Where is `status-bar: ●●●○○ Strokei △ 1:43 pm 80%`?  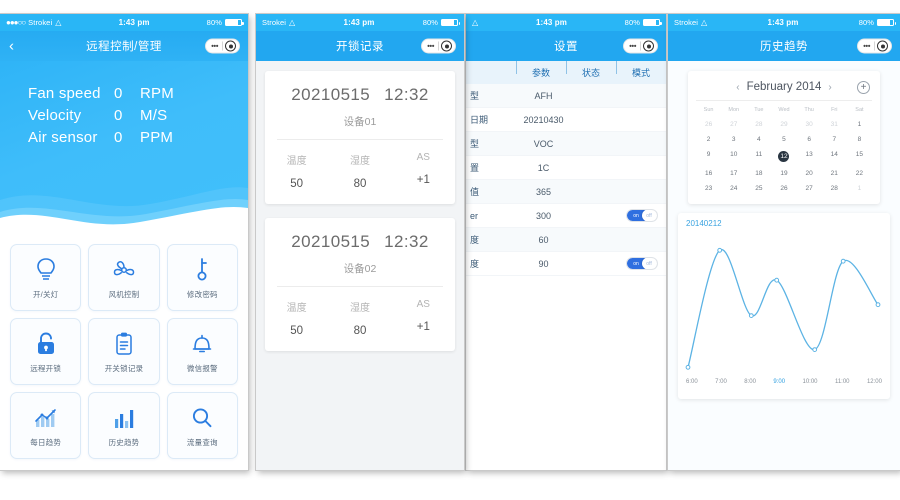 status-bar: ●●●○○ Strokei △ 1:43 pm 80% is located at coordinates (124, 22).